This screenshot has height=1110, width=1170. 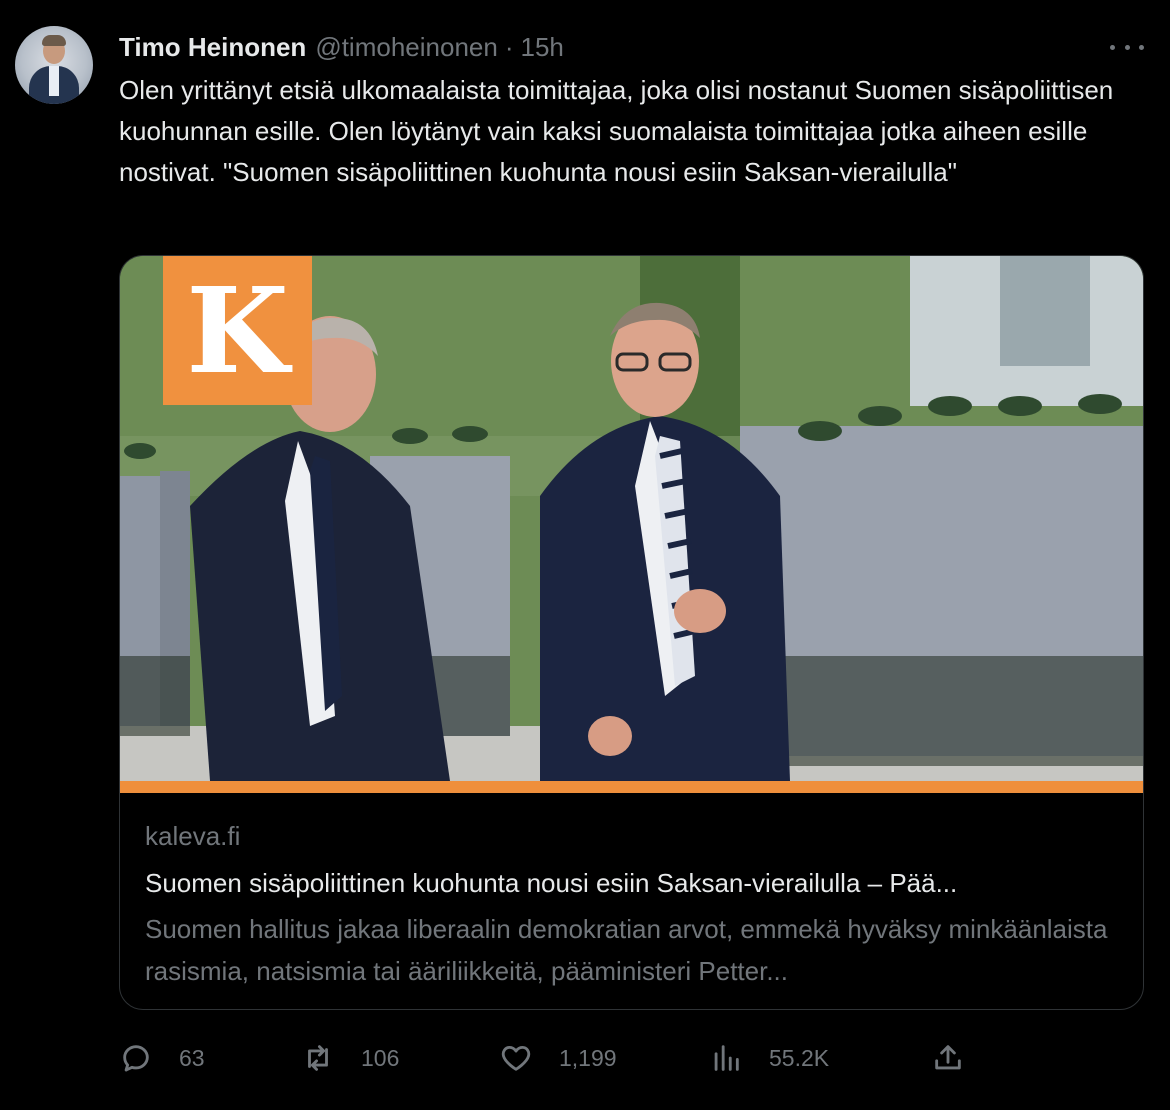 I want to click on share-button, so click(x=948, y=1058).